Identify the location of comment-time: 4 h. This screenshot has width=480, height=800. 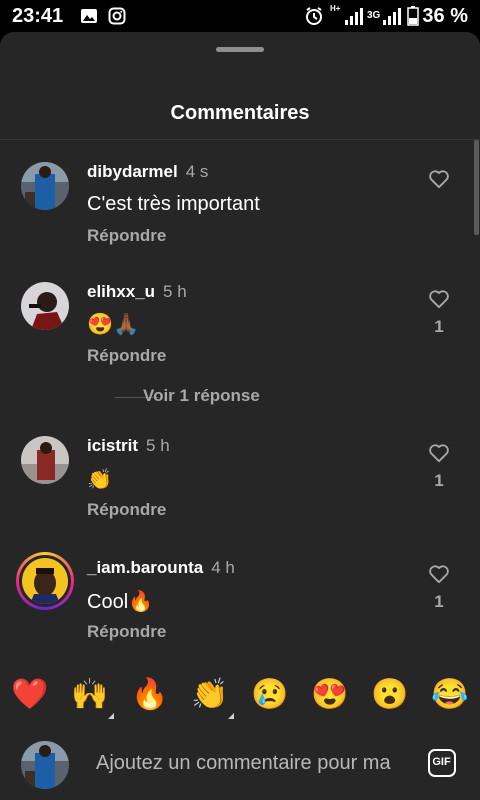
(223, 567).